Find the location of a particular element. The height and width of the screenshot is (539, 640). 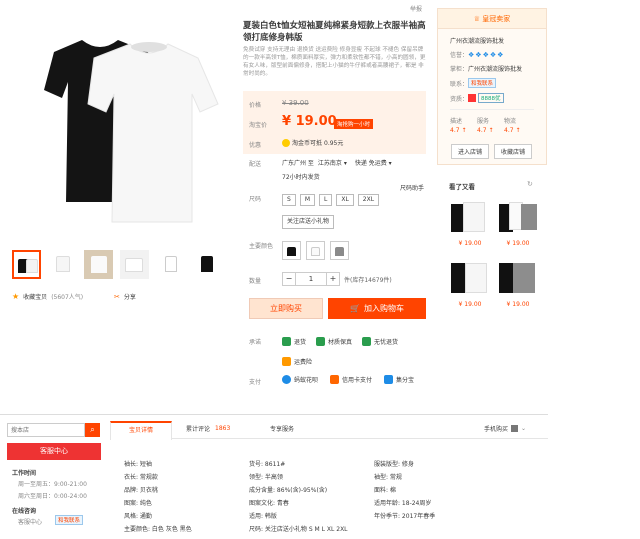

coin-icon is located at coordinates (286, 142).